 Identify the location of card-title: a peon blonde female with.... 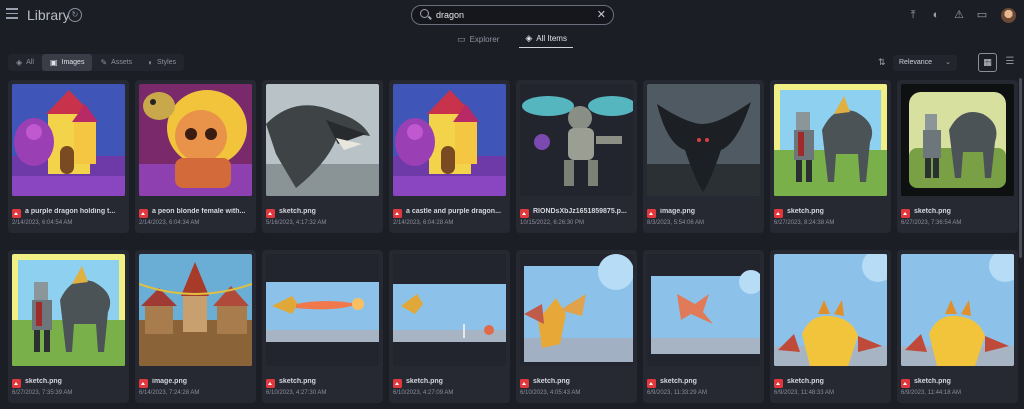
(199, 211).